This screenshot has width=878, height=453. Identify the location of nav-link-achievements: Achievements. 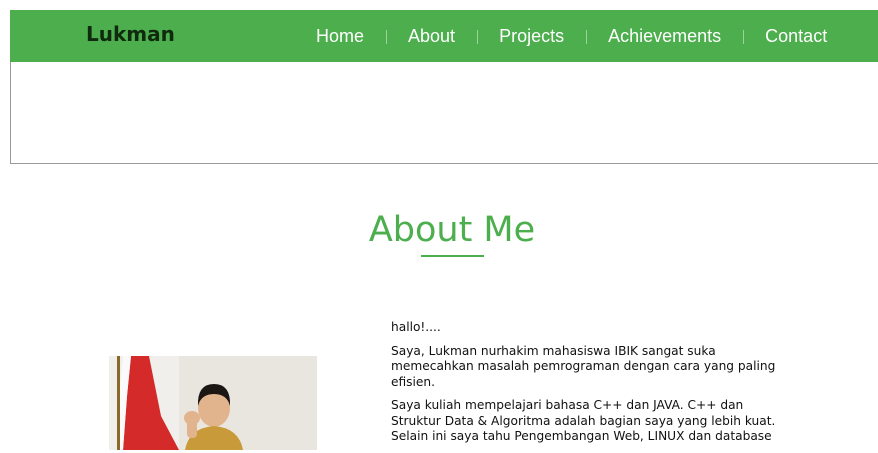
(664, 36).